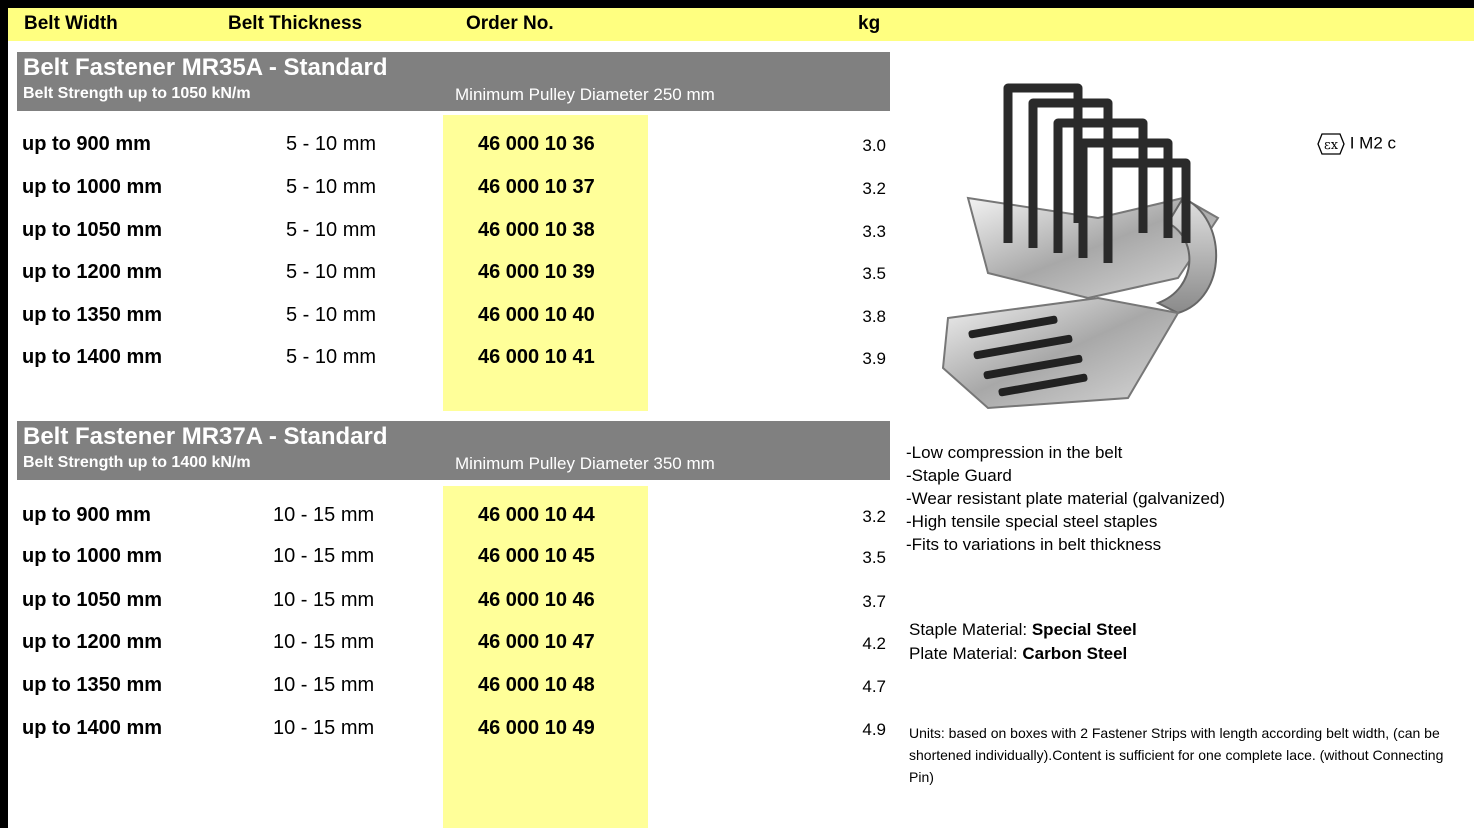  I want to click on order-number-cell: 46 000 10 49, so click(536, 728).